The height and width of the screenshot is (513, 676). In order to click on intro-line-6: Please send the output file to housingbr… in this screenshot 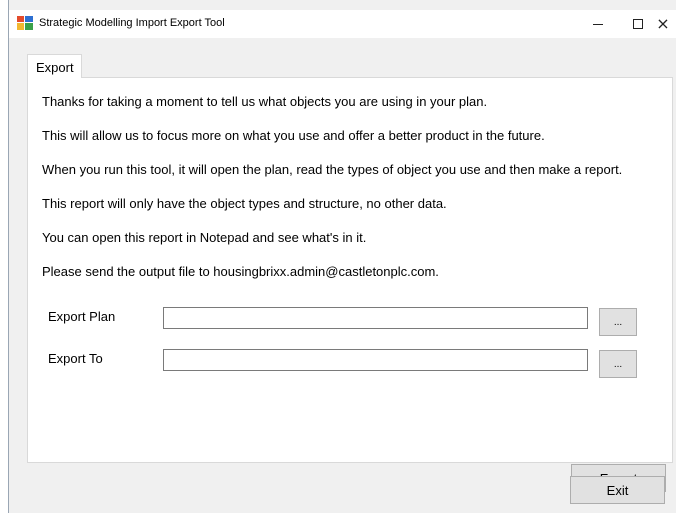, I will do `click(240, 271)`.